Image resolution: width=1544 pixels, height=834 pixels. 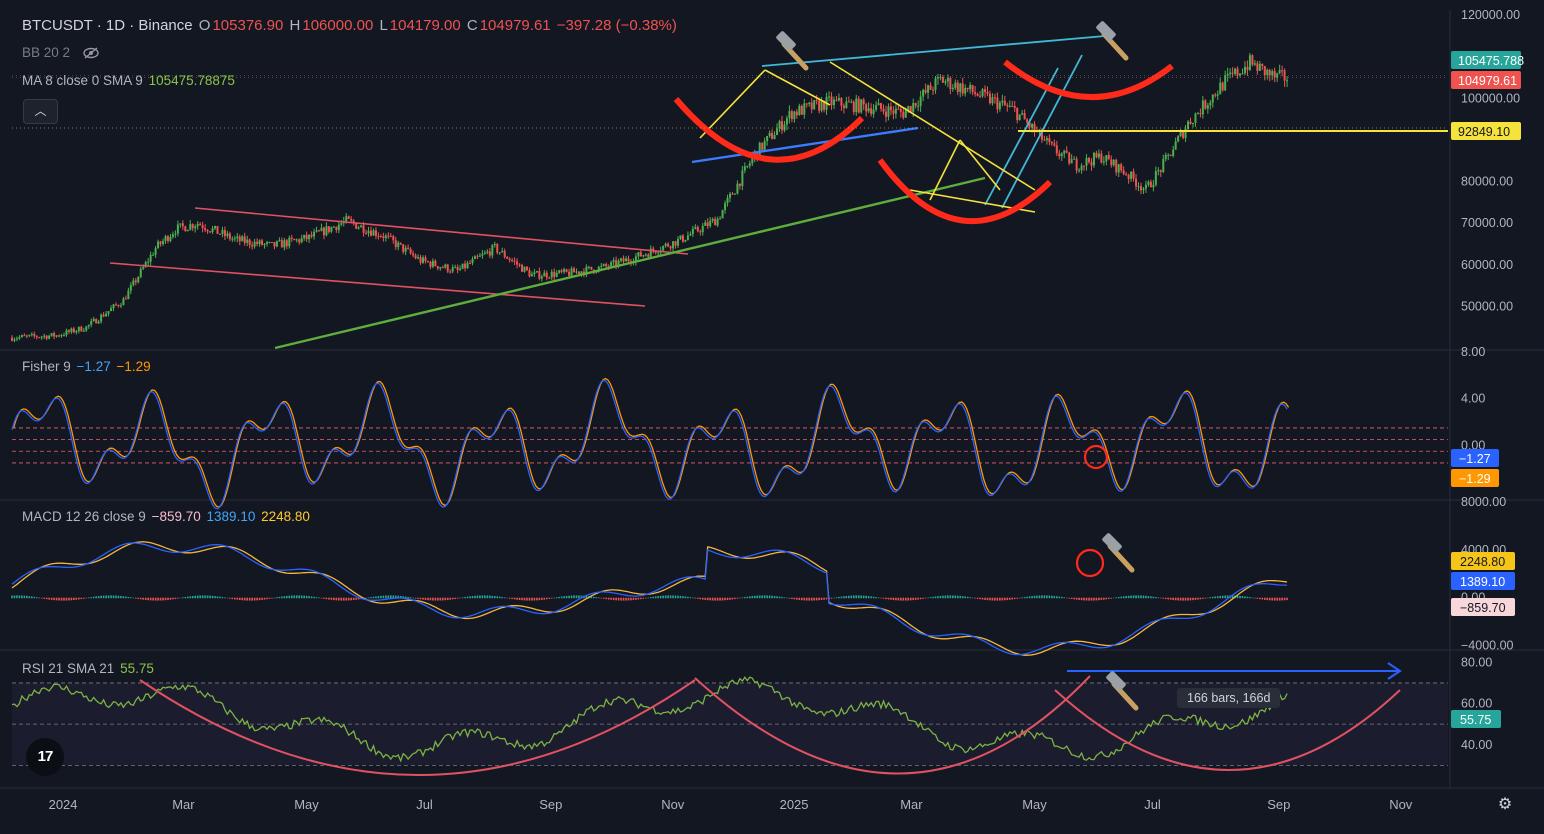 I want to click on fisher-line, so click(x=649, y=444).